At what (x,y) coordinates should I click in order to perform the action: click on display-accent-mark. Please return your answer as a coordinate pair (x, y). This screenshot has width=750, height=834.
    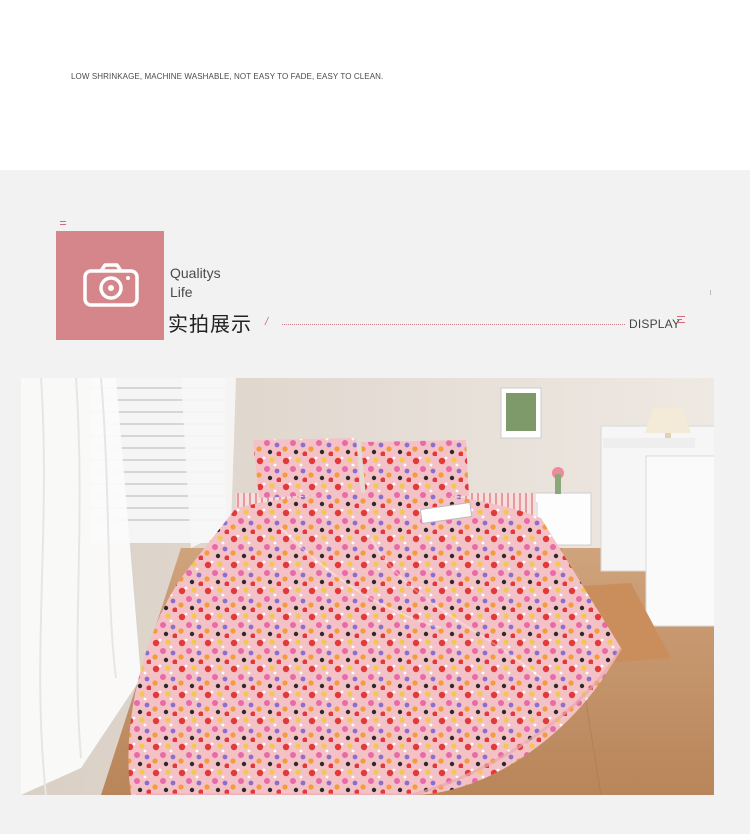
    Looking at the image, I should click on (681, 320).